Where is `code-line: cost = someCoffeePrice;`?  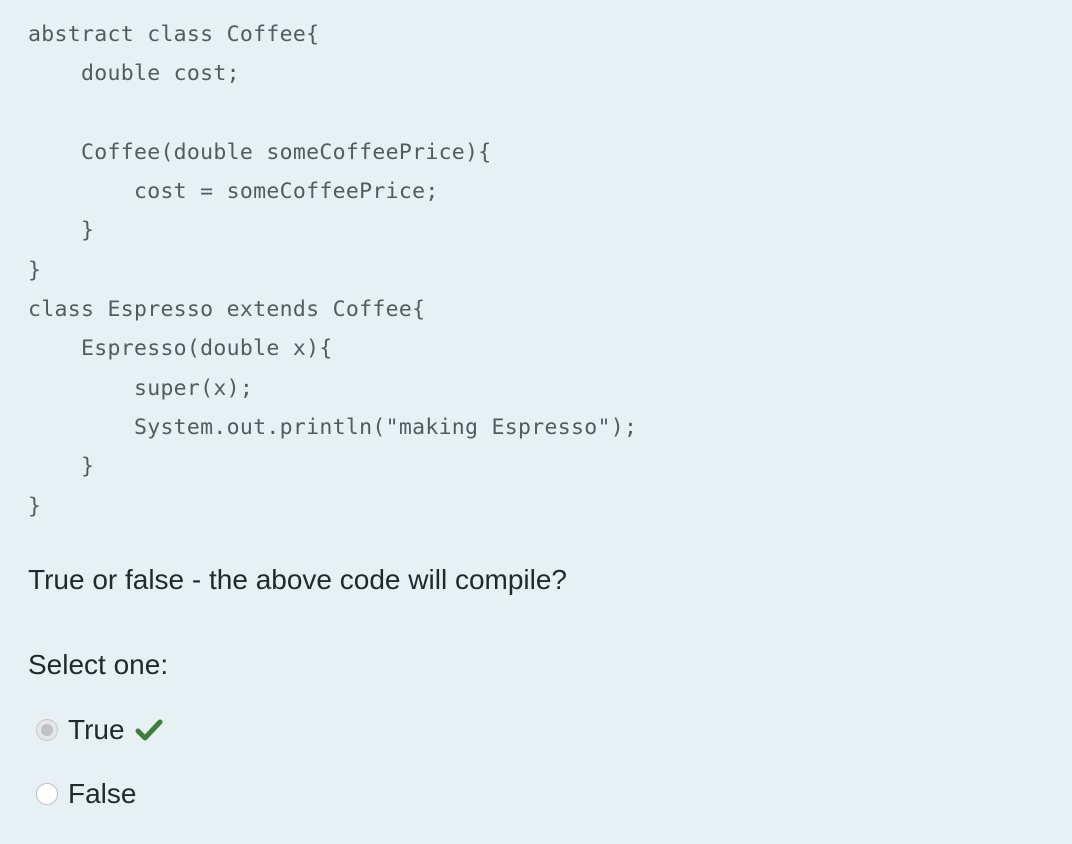 code-line: cost = someCoffeePrice; is located at coordinates (233, 192).